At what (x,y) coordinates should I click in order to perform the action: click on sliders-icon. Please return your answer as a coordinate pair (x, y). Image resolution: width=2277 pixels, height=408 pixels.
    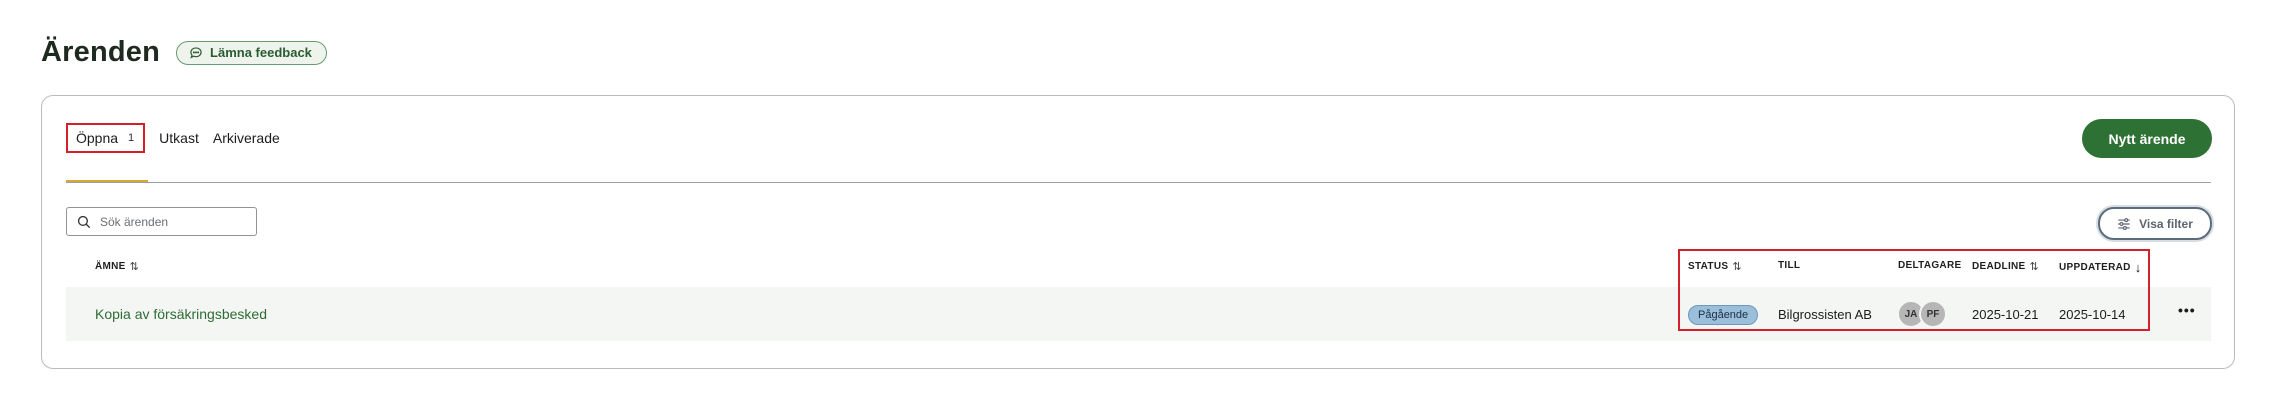
    Looking at the image, I should click on (2124, 223).